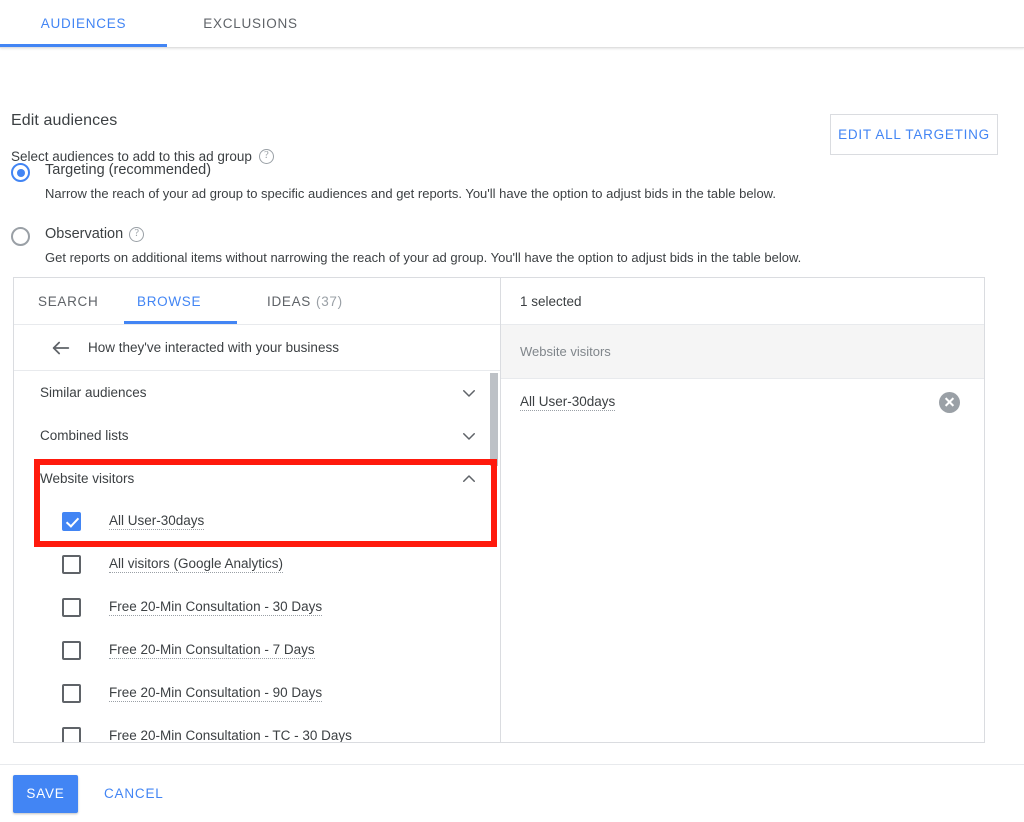  I want to click on picker-tab-ideas-count: (37), so click(329, 301).